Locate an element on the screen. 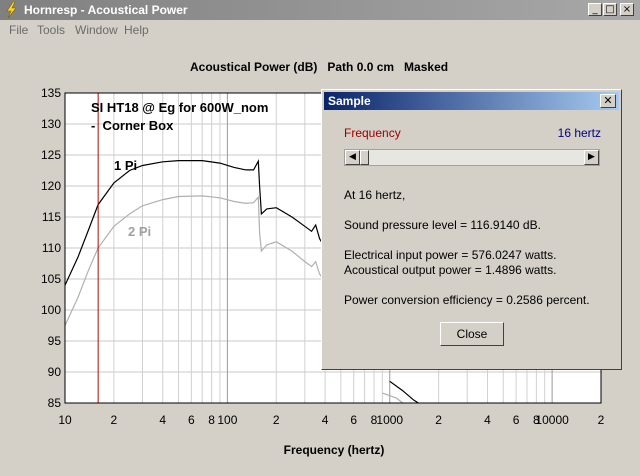 This screenshot has width=640, height=476. x-tick-label: 100 is located at coordinates (227, 420).